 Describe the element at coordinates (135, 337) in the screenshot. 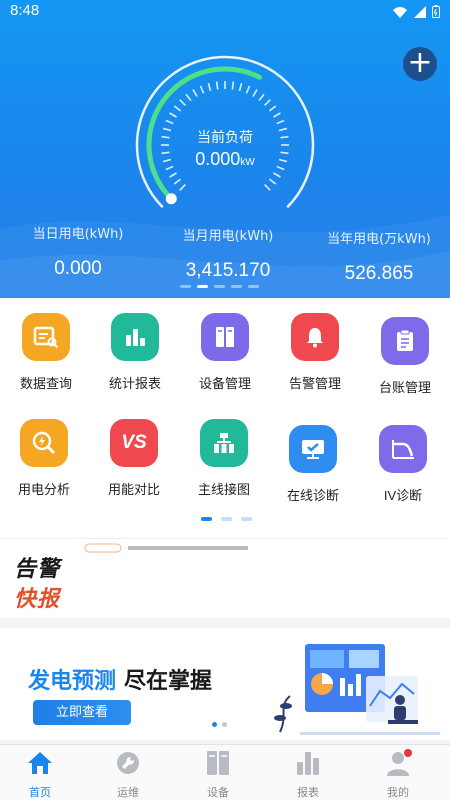

I see `statistics-report-icon` at that location.